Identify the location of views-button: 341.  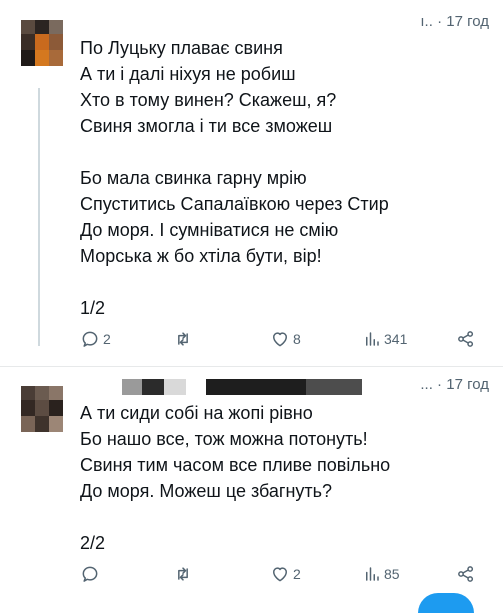
(385, 339).